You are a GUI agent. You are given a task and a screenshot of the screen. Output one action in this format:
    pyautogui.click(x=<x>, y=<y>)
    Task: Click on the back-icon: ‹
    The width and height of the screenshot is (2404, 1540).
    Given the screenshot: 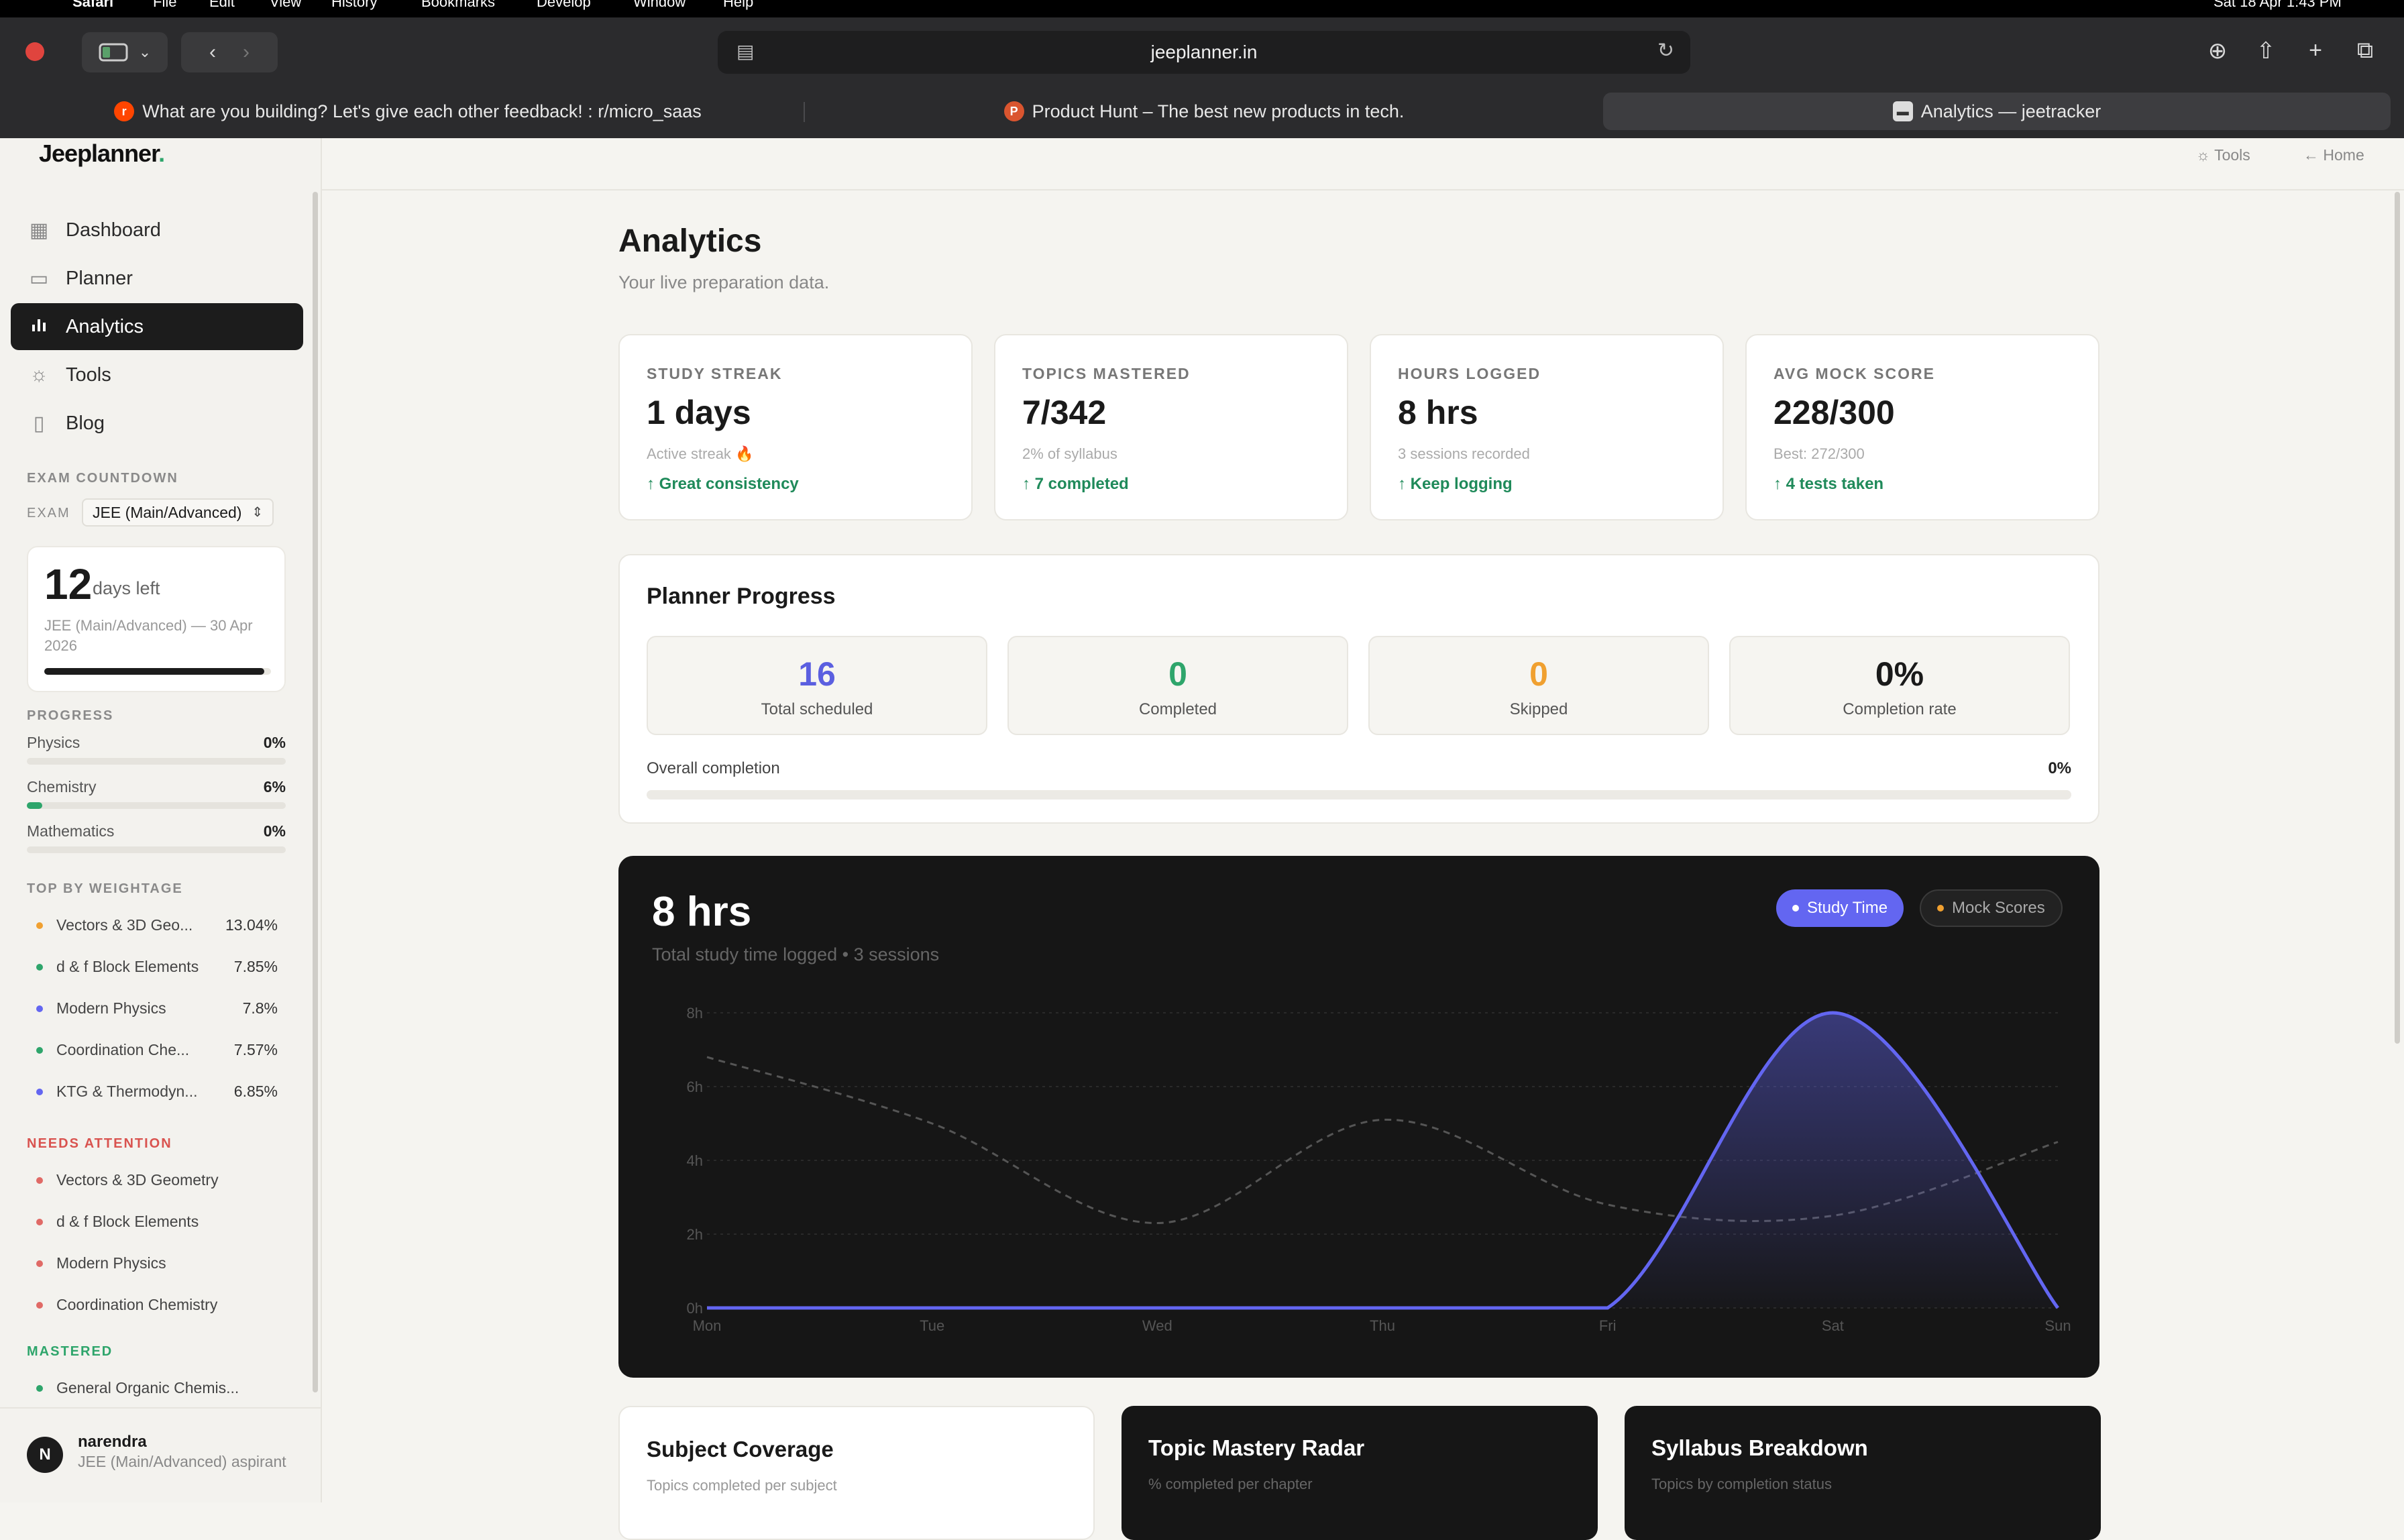 What is the action you would take?
    pyautogui.click(x=212, y=53)
    